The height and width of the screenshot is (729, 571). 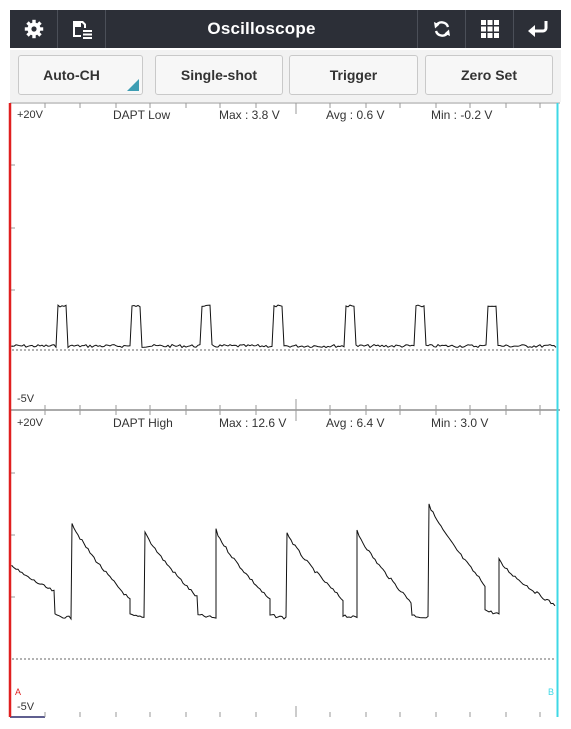 I want to click on panel2-min: Min : 3.0 V, so click(x=460, y=423).